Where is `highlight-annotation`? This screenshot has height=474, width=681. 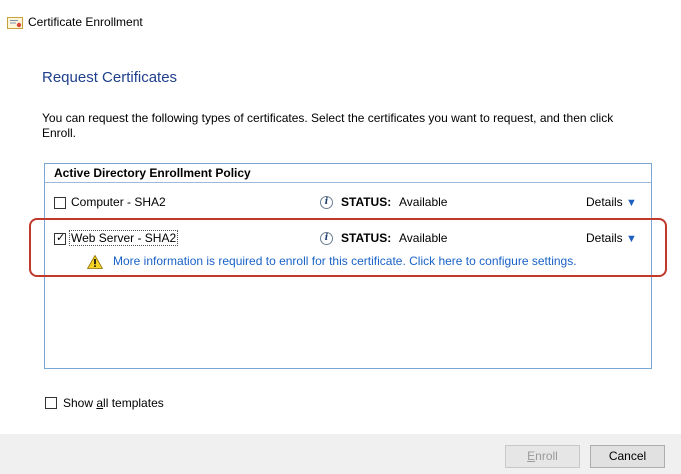
highlight-annotation is located at coordinates (348, 247).